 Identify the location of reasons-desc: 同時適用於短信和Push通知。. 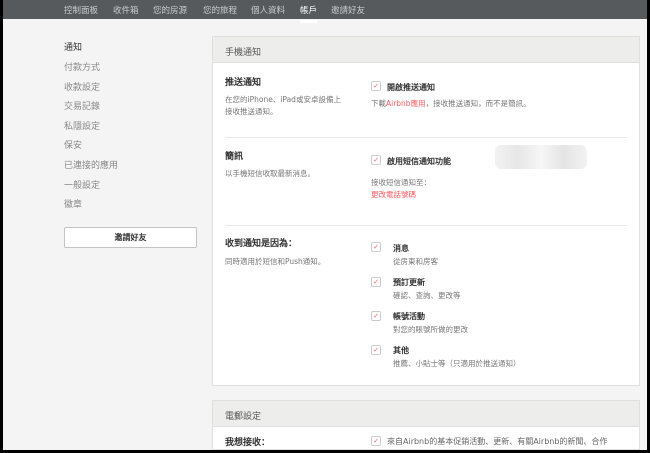
(275, 261).